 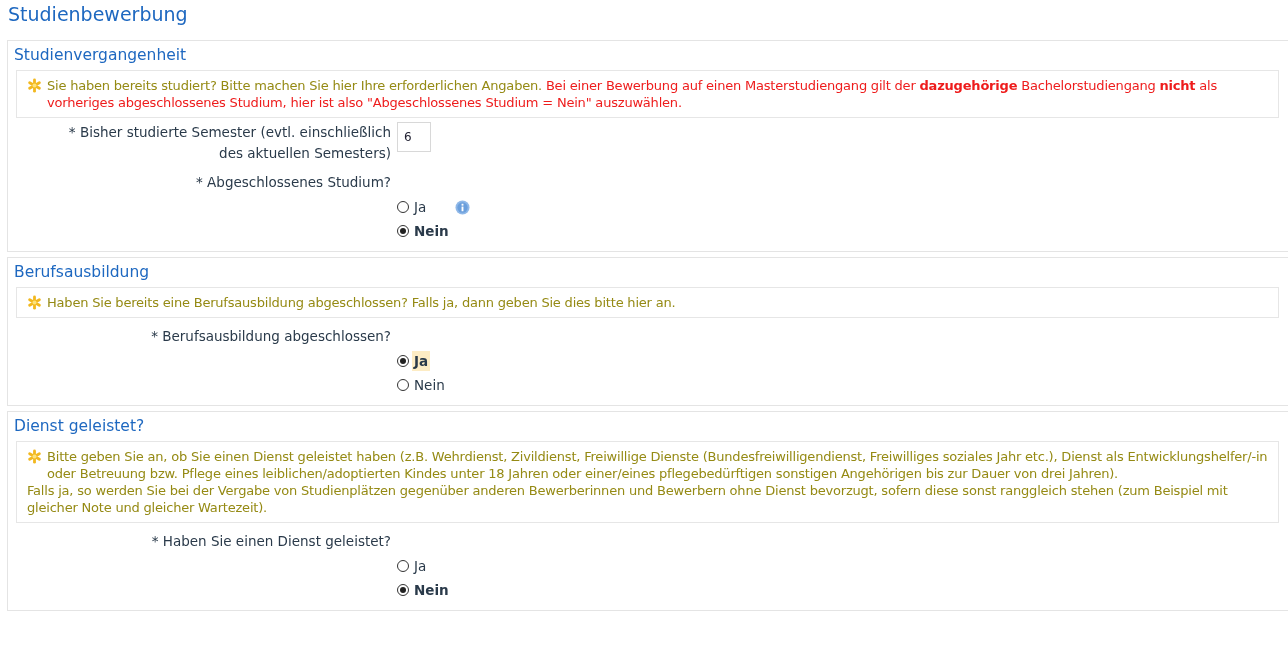 What do you see at coordinates (657, 465) in the screenshot?
I see `info-text: Bitte geben Sie an, ob Sie einen Dienst geleistet haben (z.B. Wehrdienst, Zivildienst, Freiwillige Dienste (Bundesfreiwilligendienst, Freiwilliges soziales Jahr etc.), Dienst als Entwicklungshelfer/-in oder Betreuung bzw. Pflege eines leiblichen/adoptierten Kindes unter 18 Jahren oder einer/eines pflegebedürftigen sonstigen Angehörigen bis zur Dauer von drei Jahren).` at bounding box center [657, 465].